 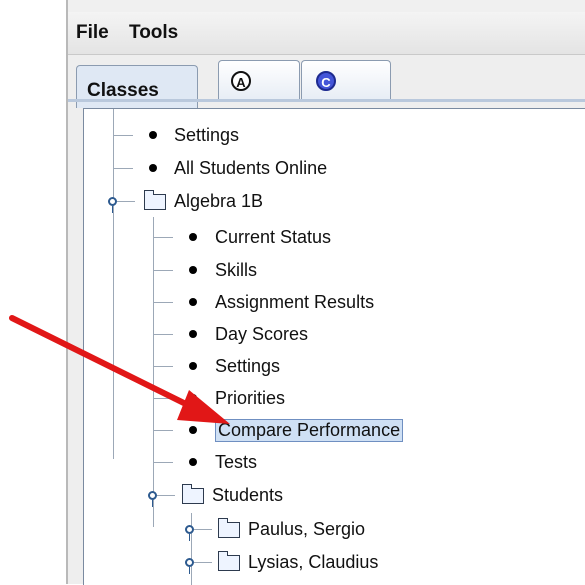 I want to click on tree-node-current-status: Current Status, so click(x=273, y=237).